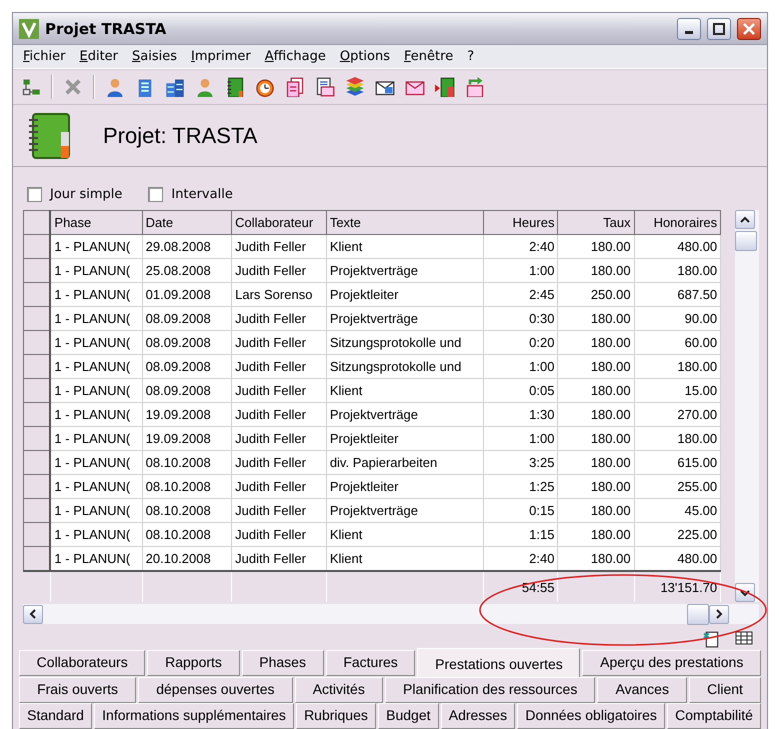 The height and width of the screenshot is (729, 779). What do you see at coordinates (336, 716) in the screenshot?
I see `tab: Rubriques` at bounding box center [336, 716].